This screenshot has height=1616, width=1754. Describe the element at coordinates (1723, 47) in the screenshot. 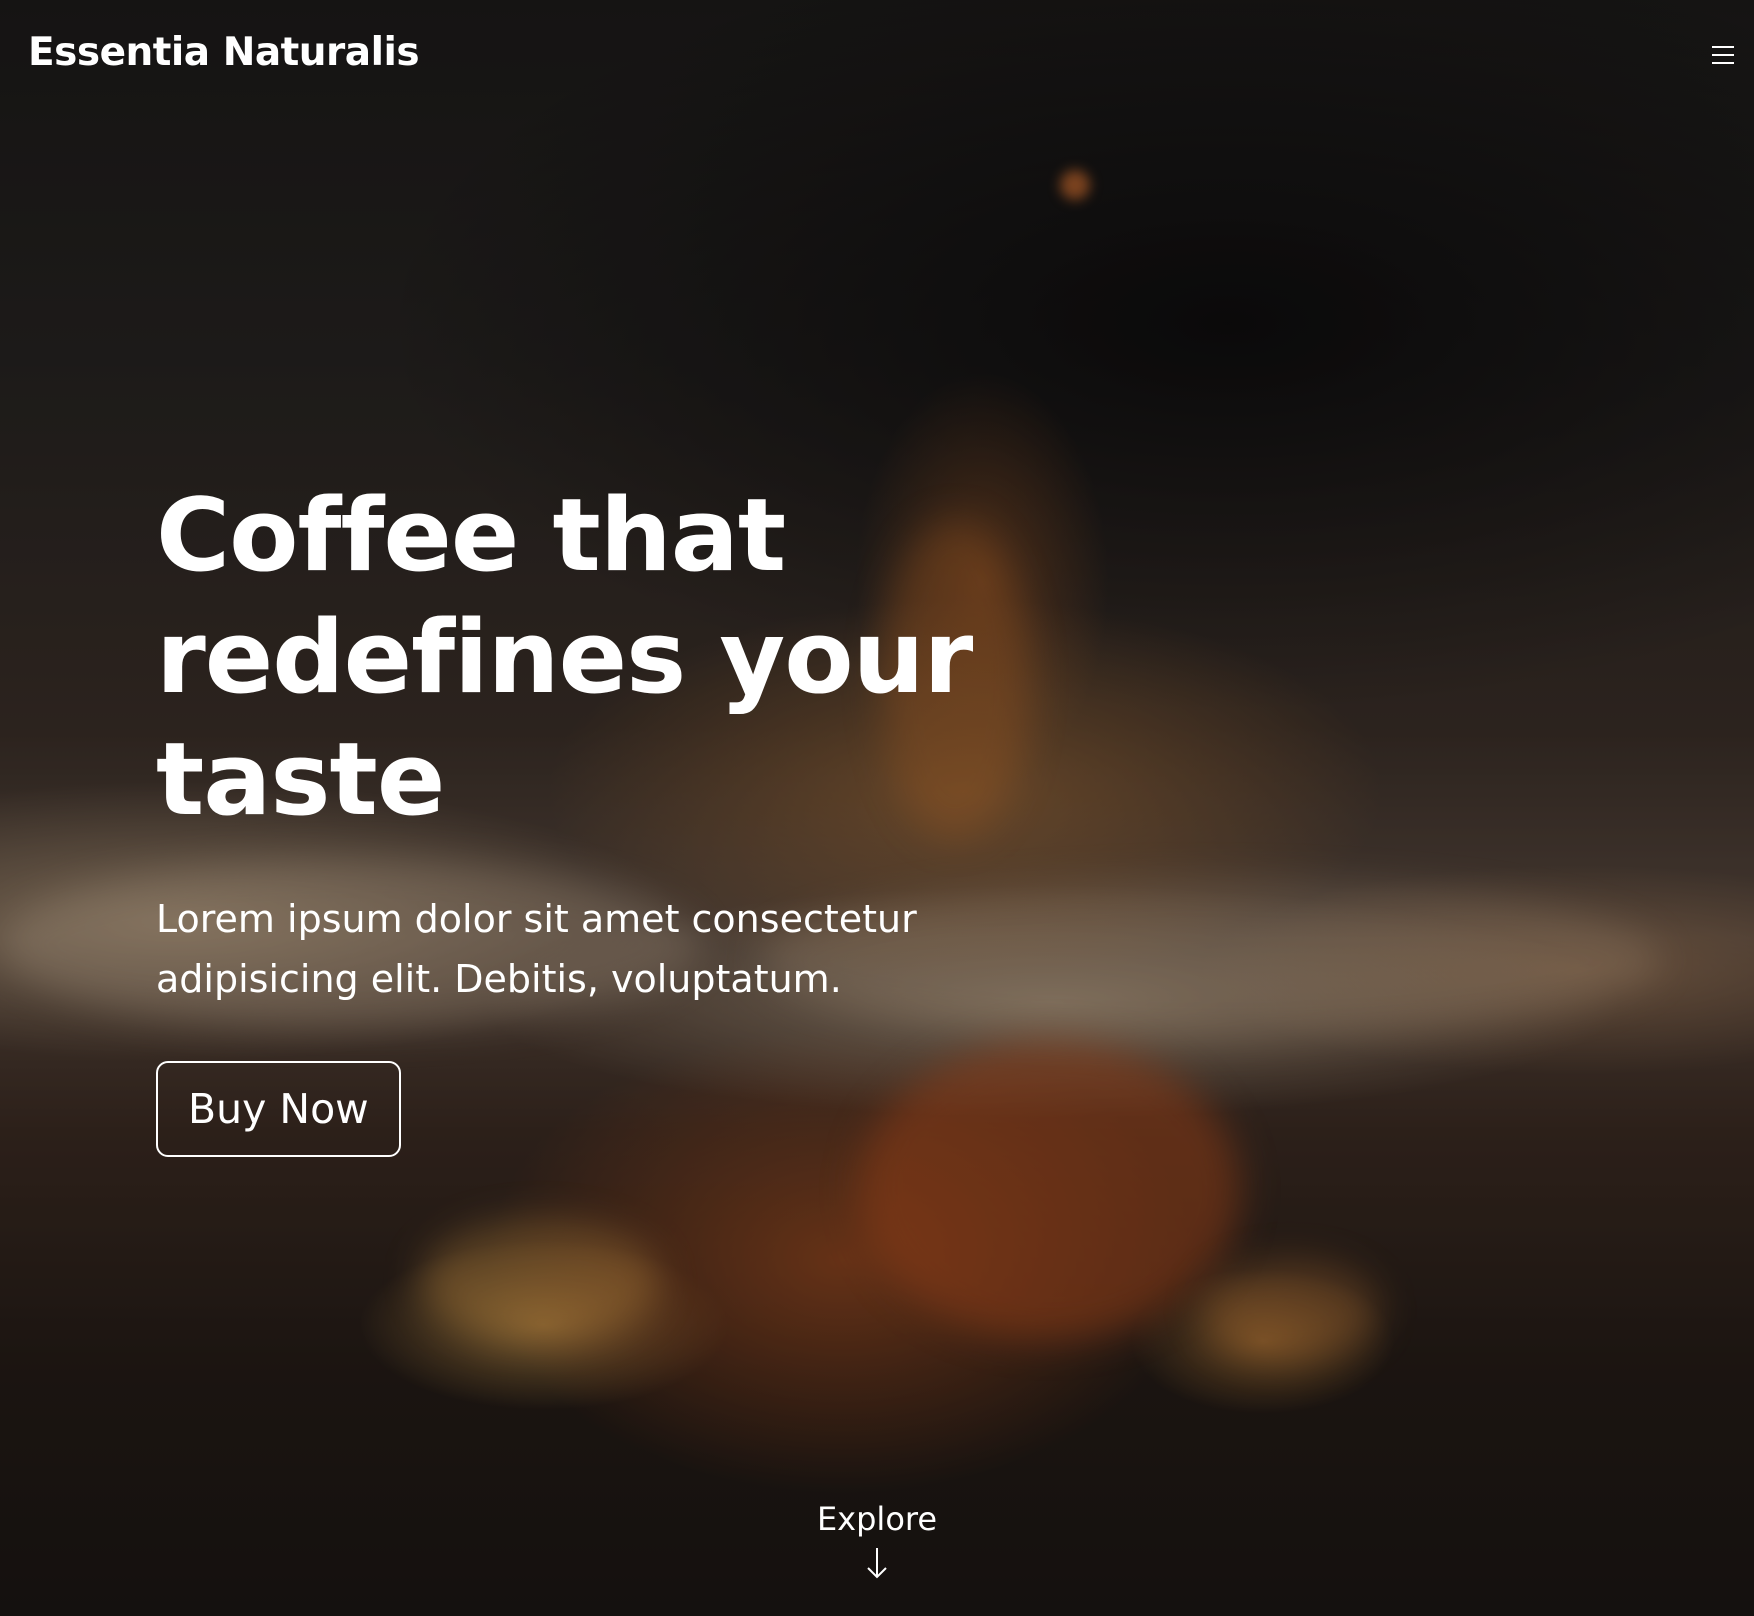

I see `hamburger-menu-icon` at that location.